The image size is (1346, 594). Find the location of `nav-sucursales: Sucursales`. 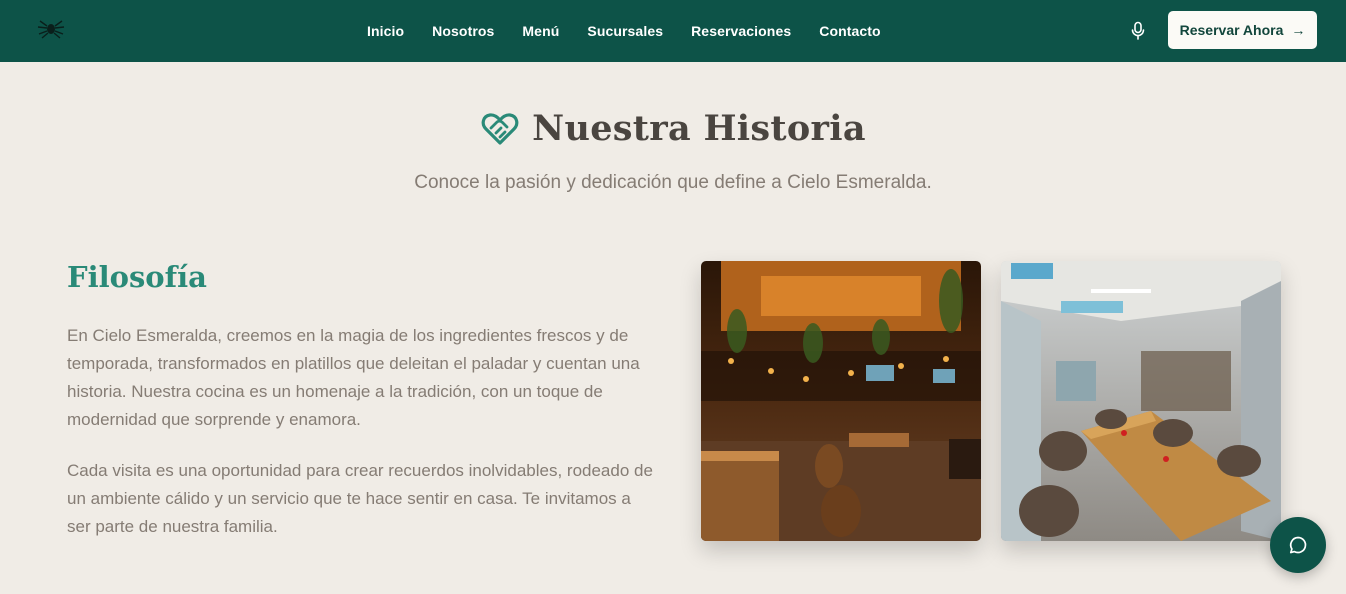

nav-sucursales: Sucursales is located at coordinates (625, 31).